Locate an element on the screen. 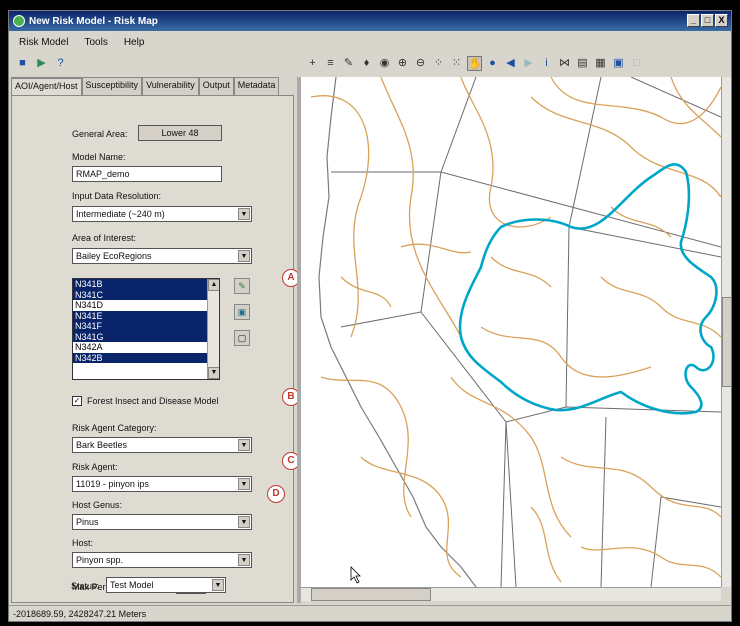 This screenshot has height=626, width=740. app-icon is located at coordinates (19, 21).